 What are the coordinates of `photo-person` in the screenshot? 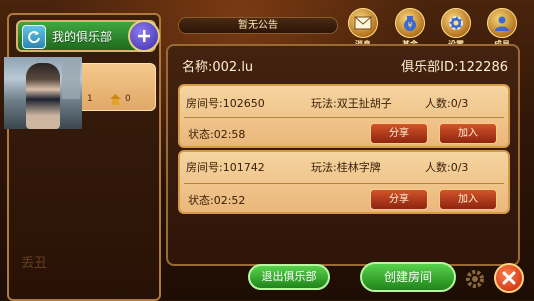 It's located at (43, 96).